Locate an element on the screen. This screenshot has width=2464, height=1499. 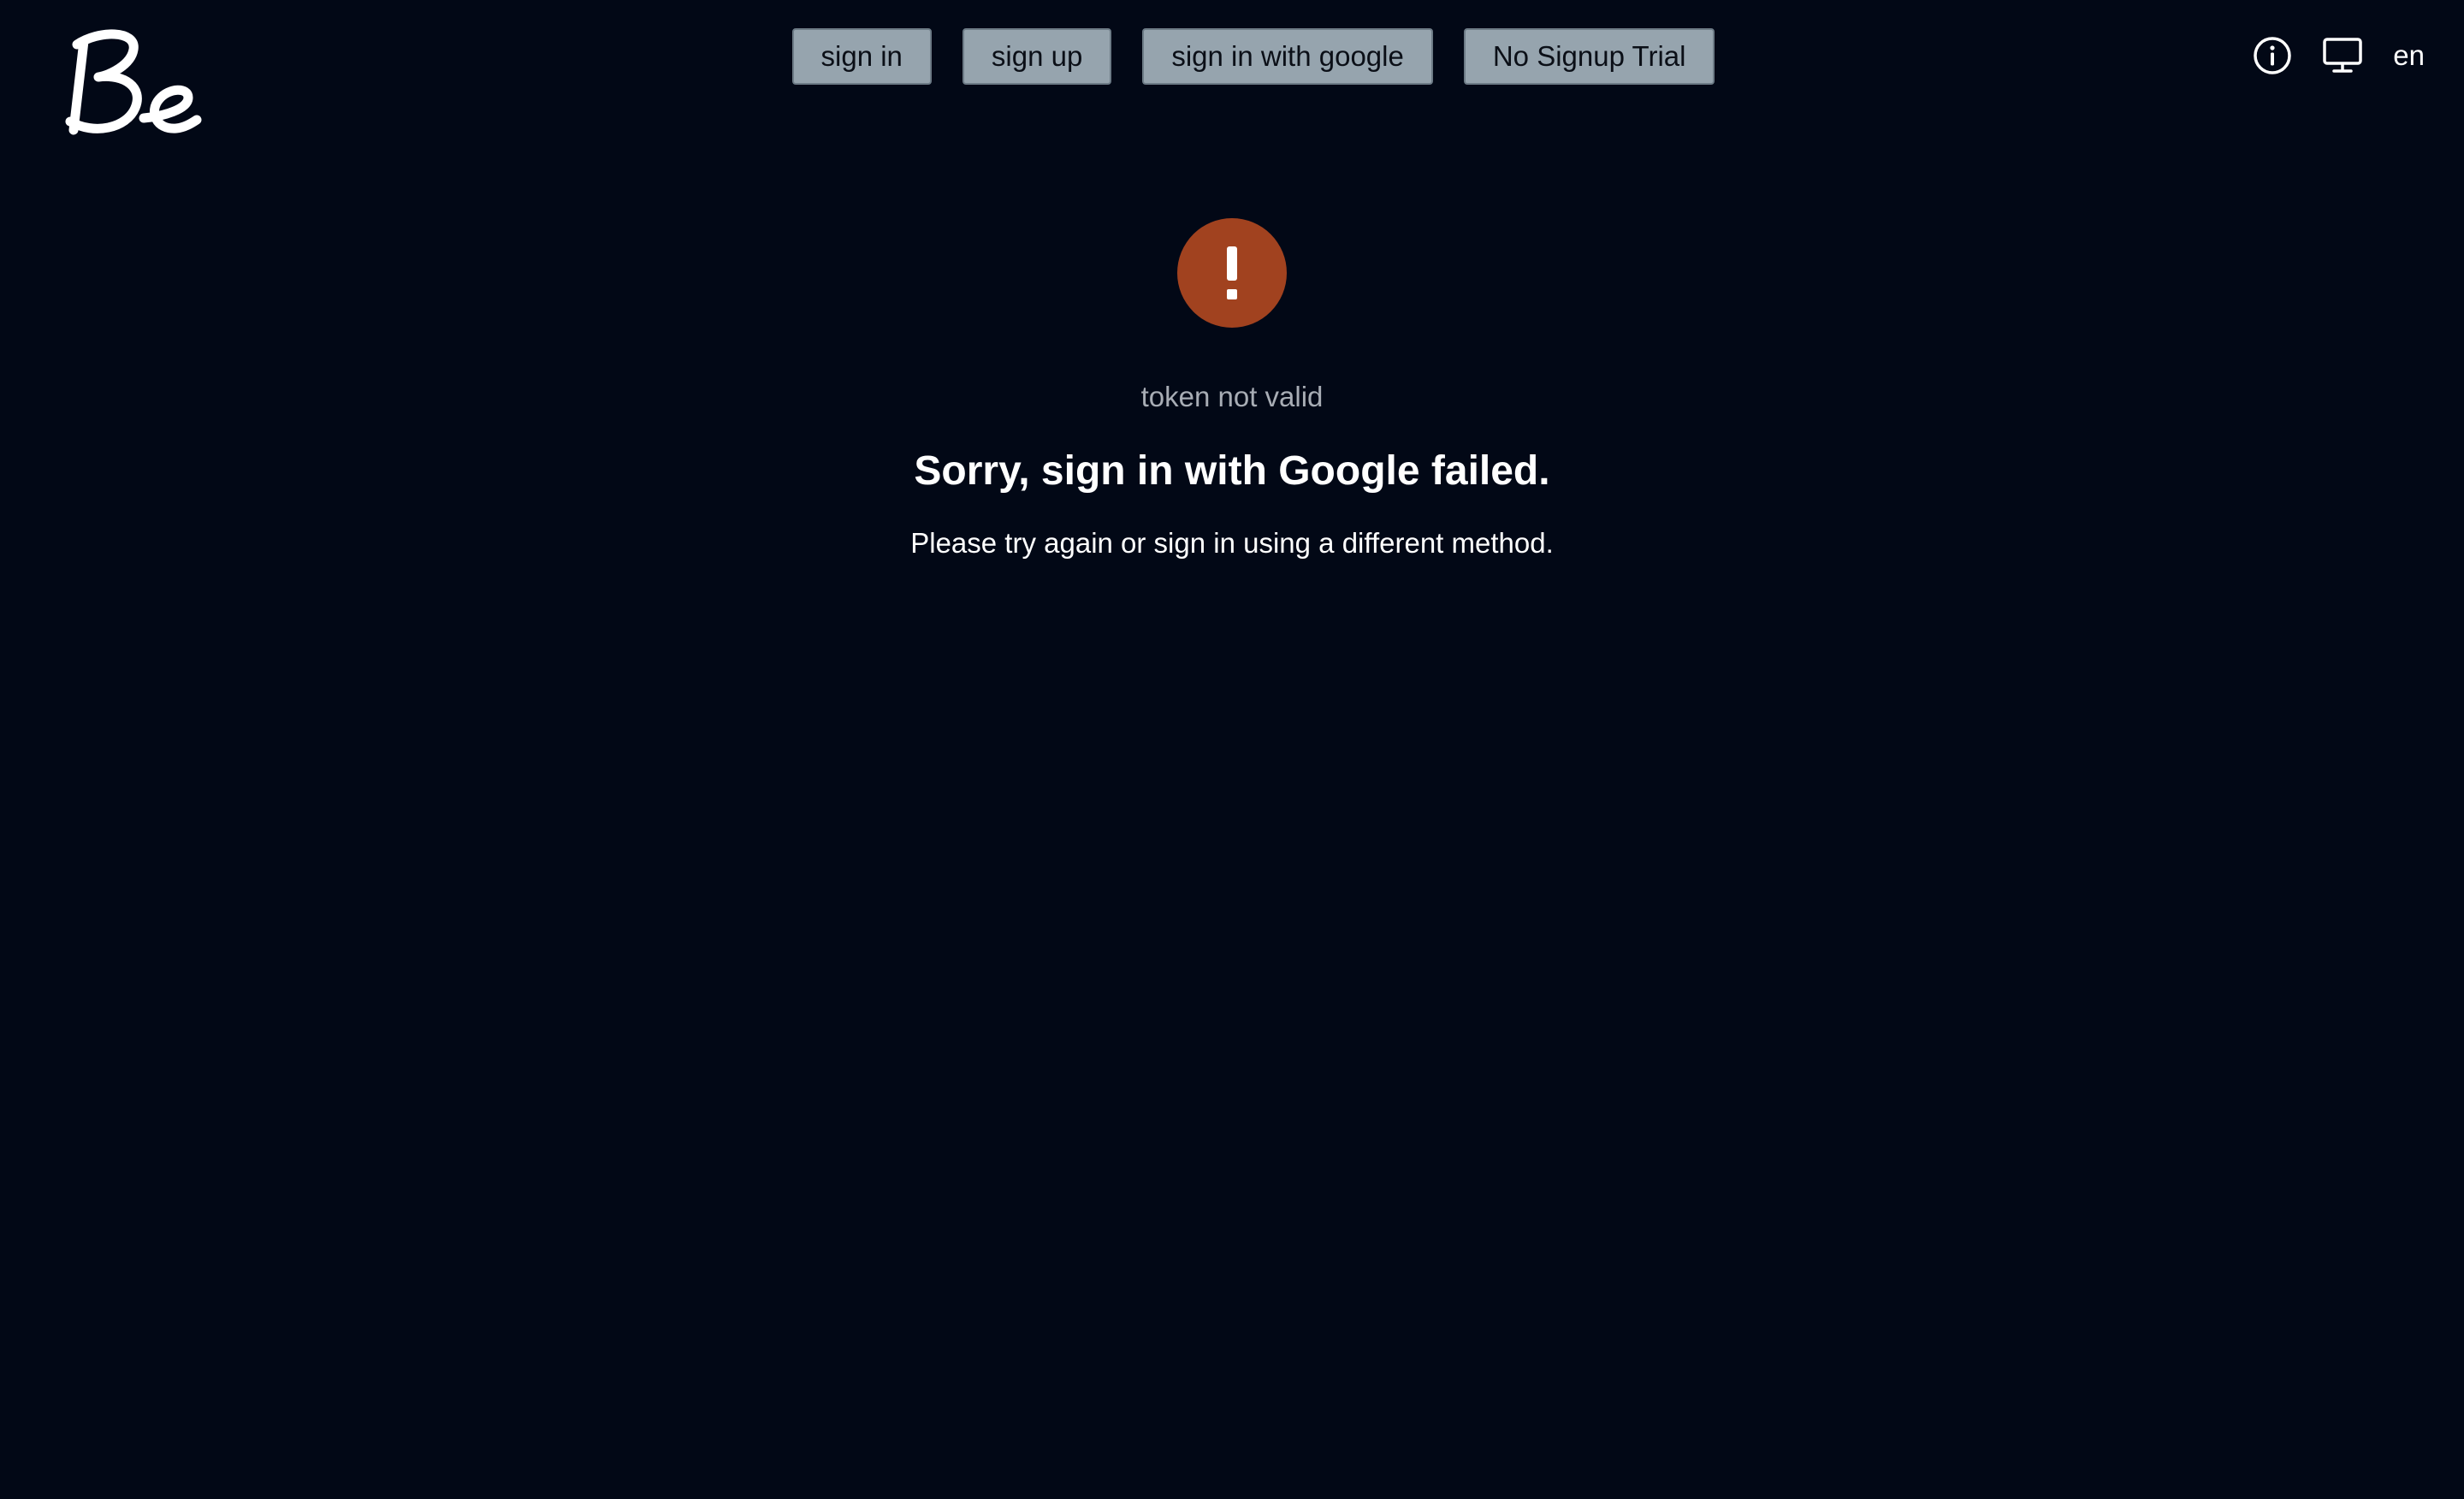
error-status-badge is located at coordinates (1232, 273).